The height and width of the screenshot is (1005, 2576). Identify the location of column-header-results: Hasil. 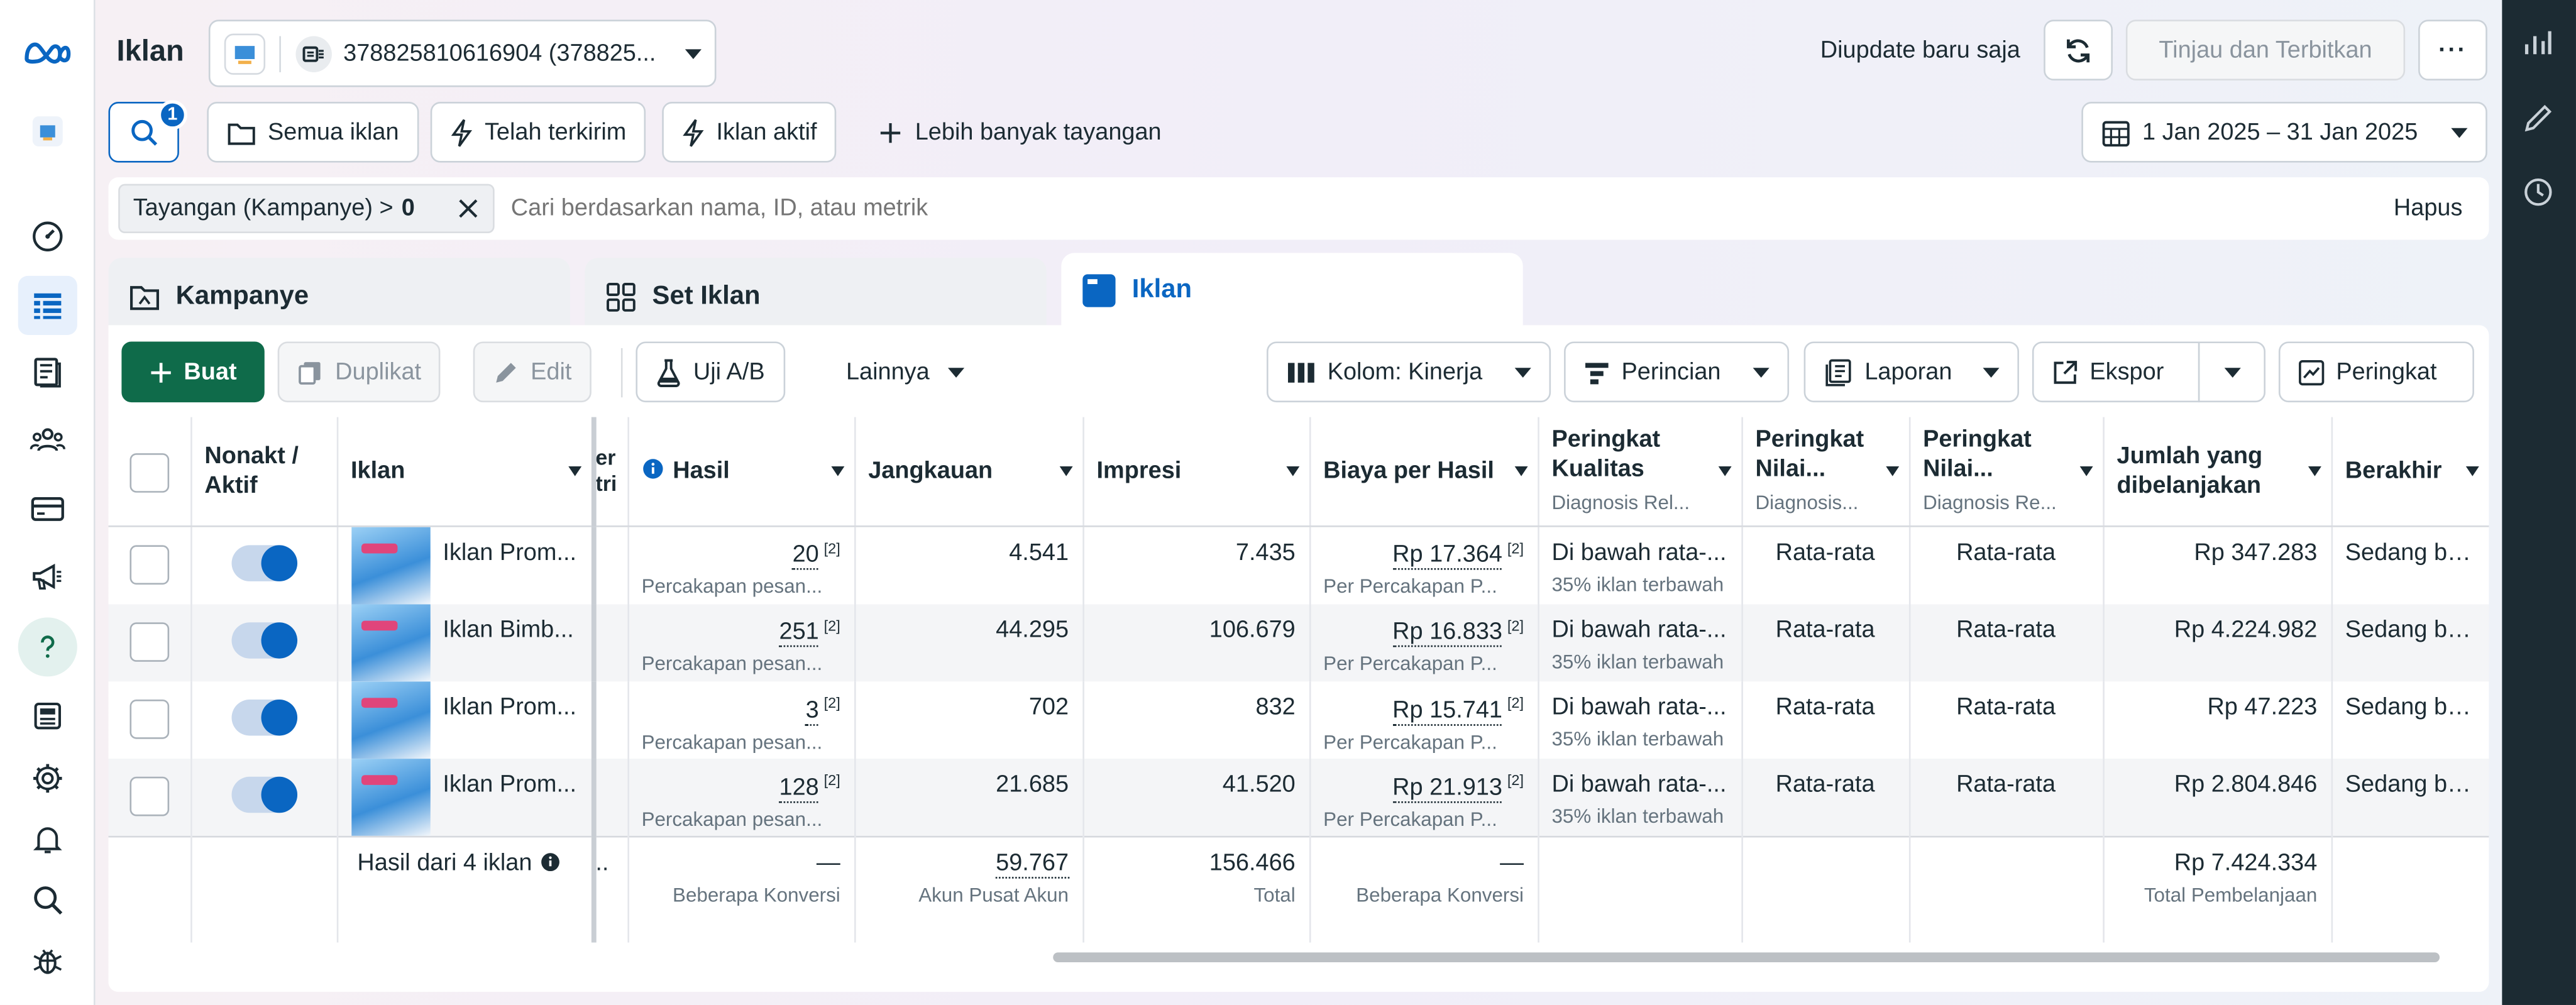
(742, 472).